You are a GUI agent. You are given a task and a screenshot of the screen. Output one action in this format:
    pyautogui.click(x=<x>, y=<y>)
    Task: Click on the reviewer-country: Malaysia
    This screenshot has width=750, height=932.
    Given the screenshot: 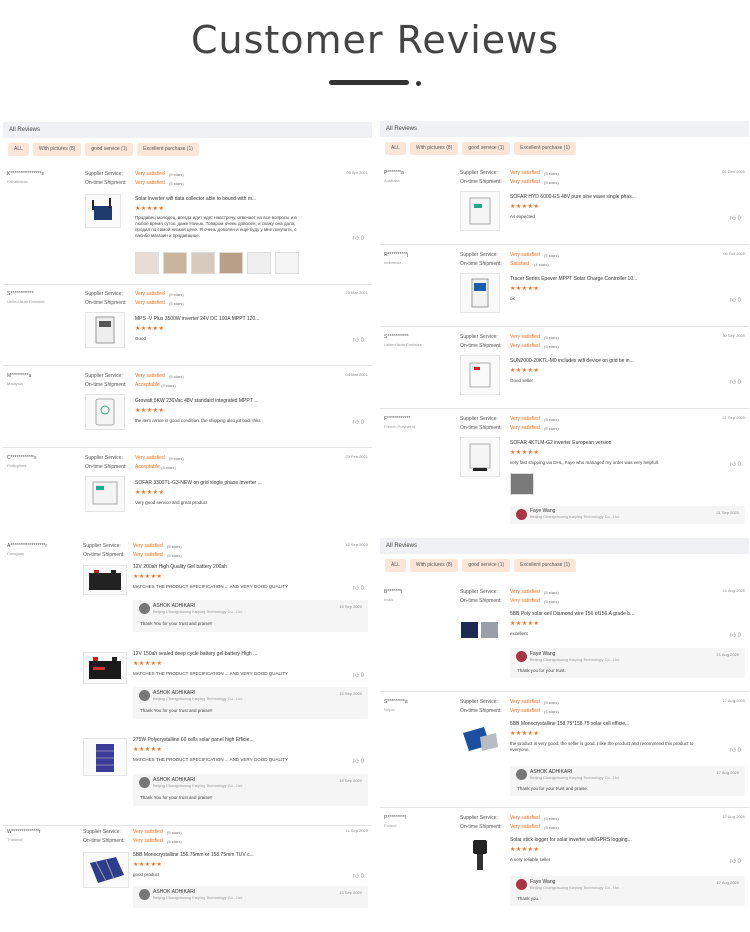 What is the action you would take?
    pyautogui.click(x=15, y=383)
    